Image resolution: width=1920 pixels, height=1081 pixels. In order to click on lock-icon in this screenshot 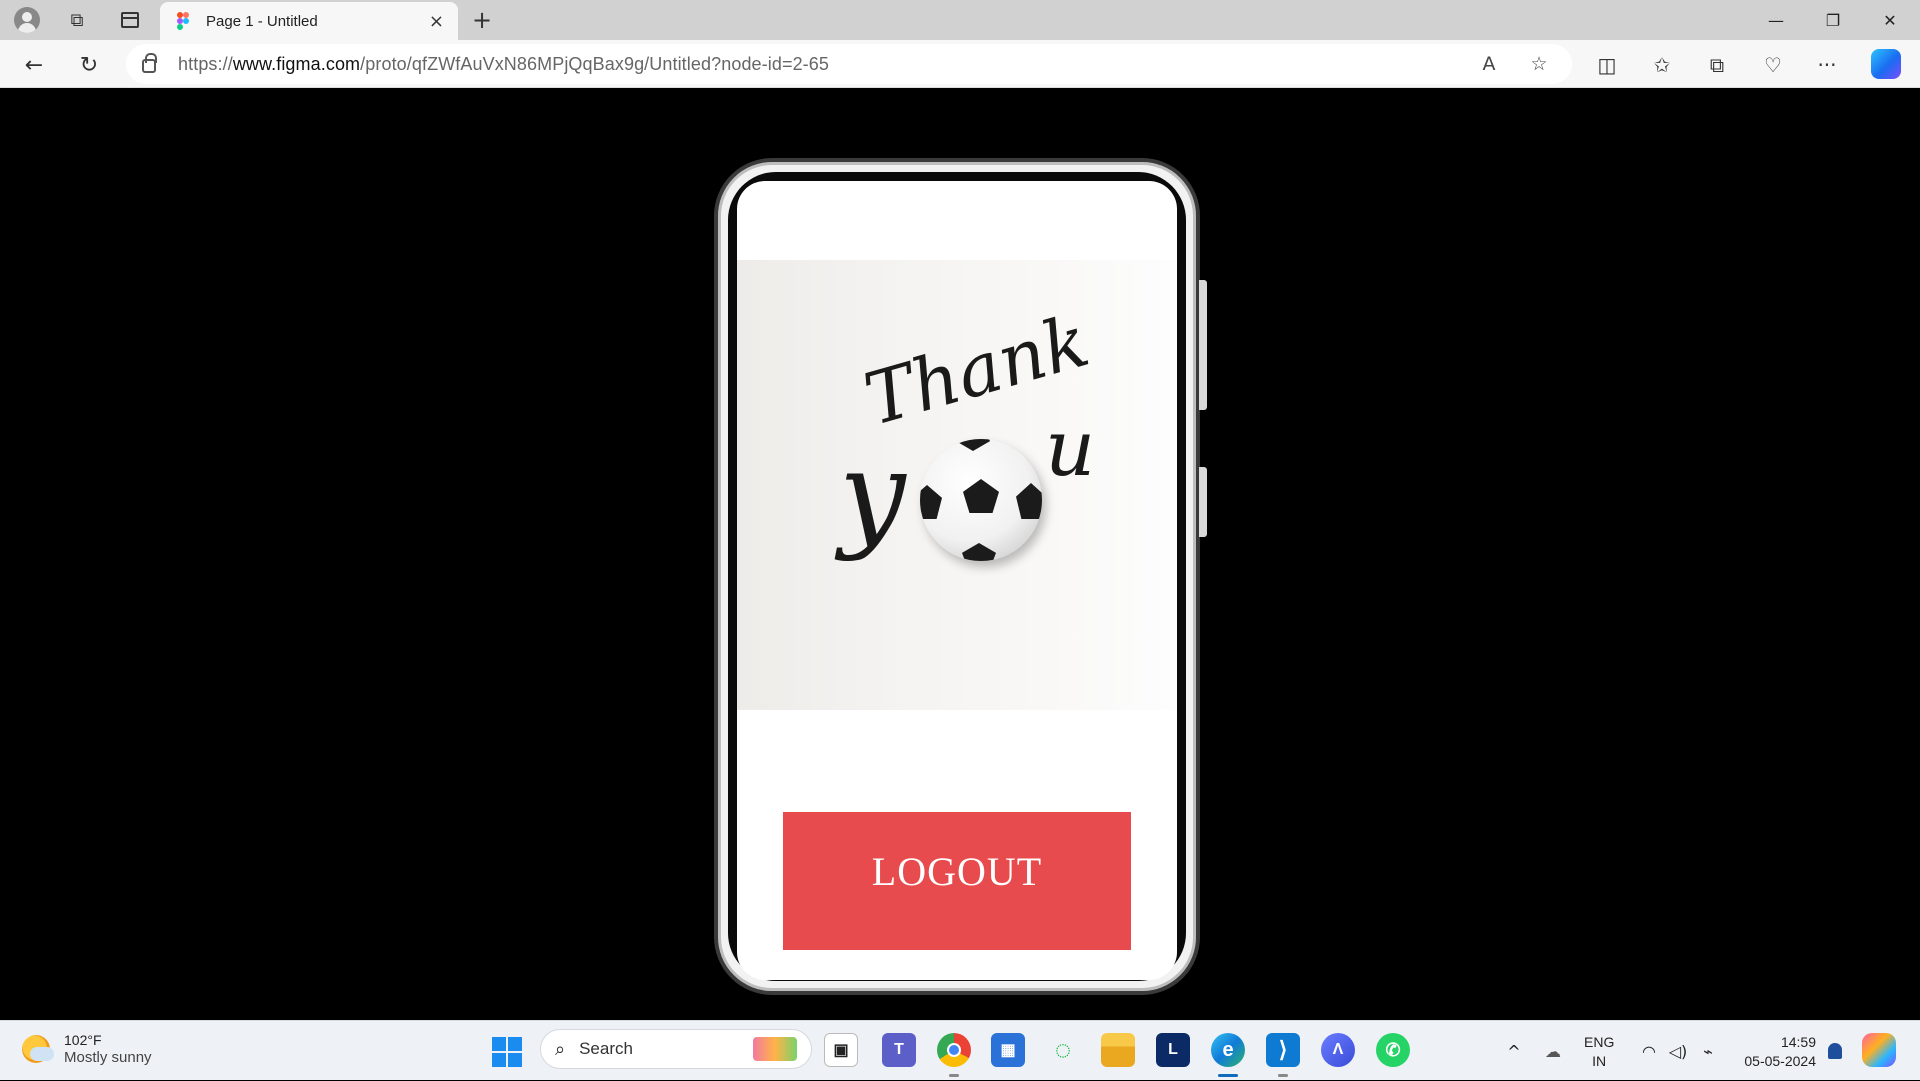, I will do `click(149, 63)`.